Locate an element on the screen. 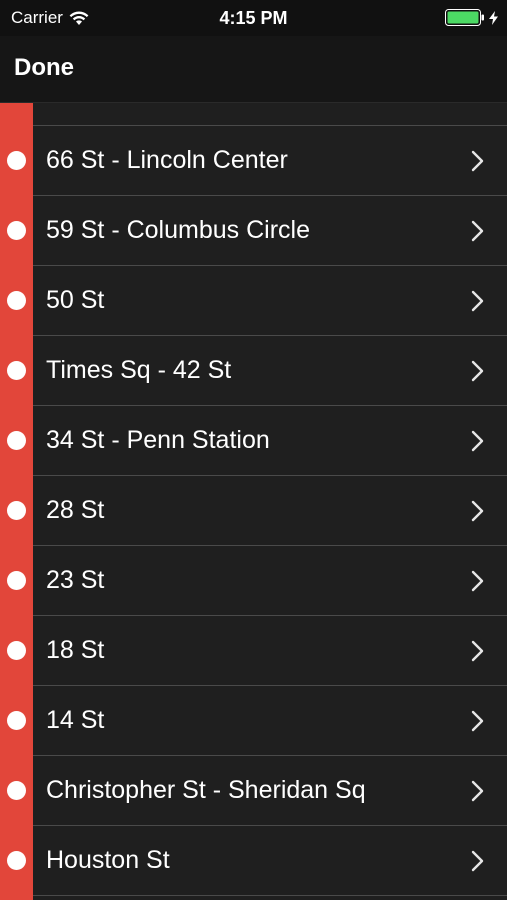 The height and width of the screenshot is (900, 507). station-row: 66 St - Lincoln Center is located at coordinates (257, 161).